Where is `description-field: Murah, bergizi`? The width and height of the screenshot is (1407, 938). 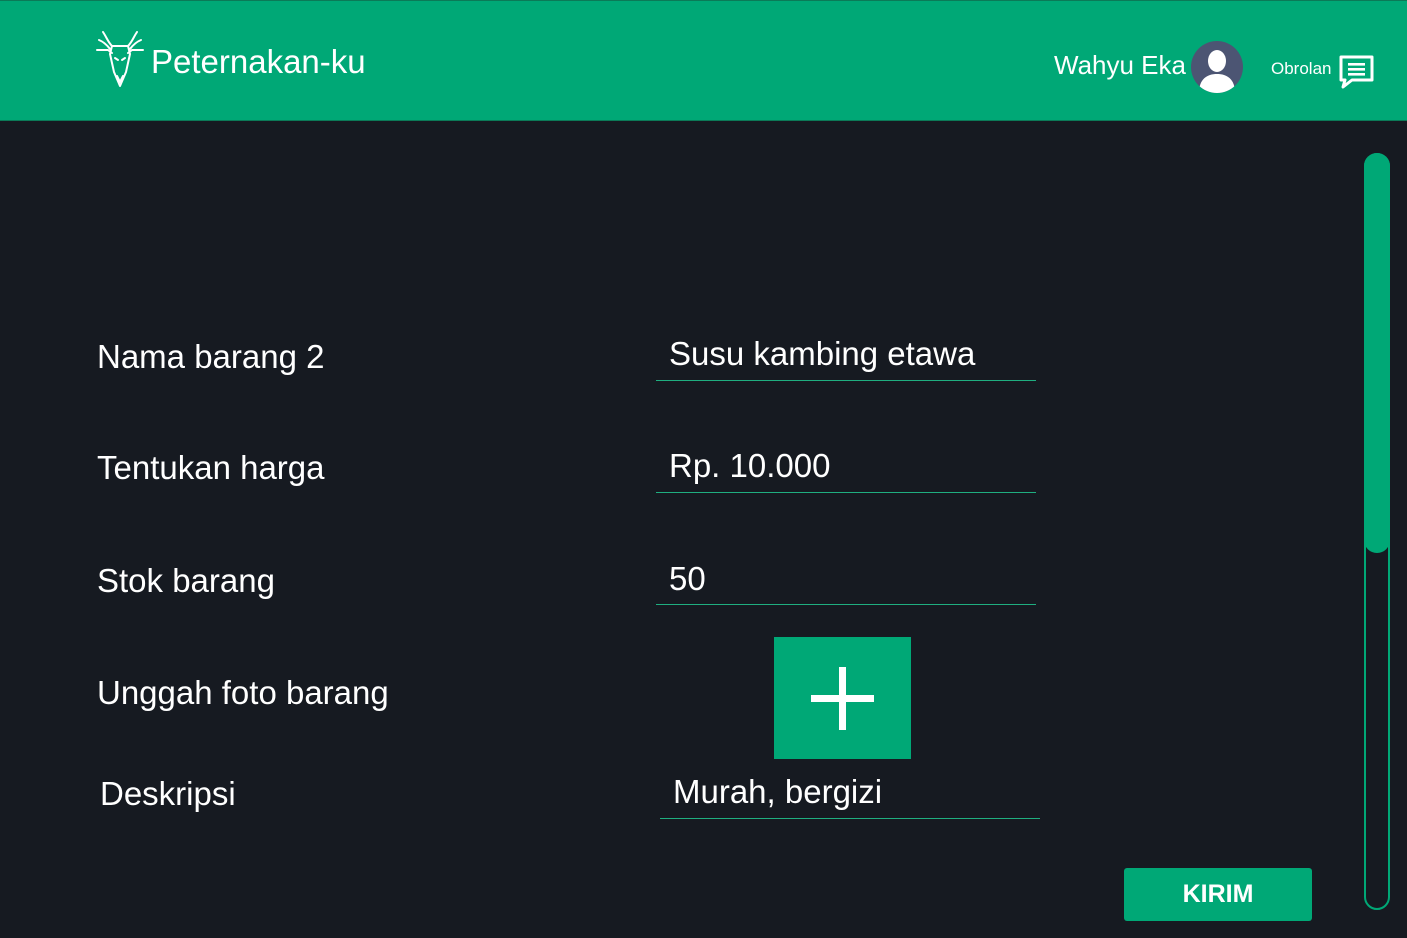 description-field: Murah, bergizi is located at coordinates (850, 796).